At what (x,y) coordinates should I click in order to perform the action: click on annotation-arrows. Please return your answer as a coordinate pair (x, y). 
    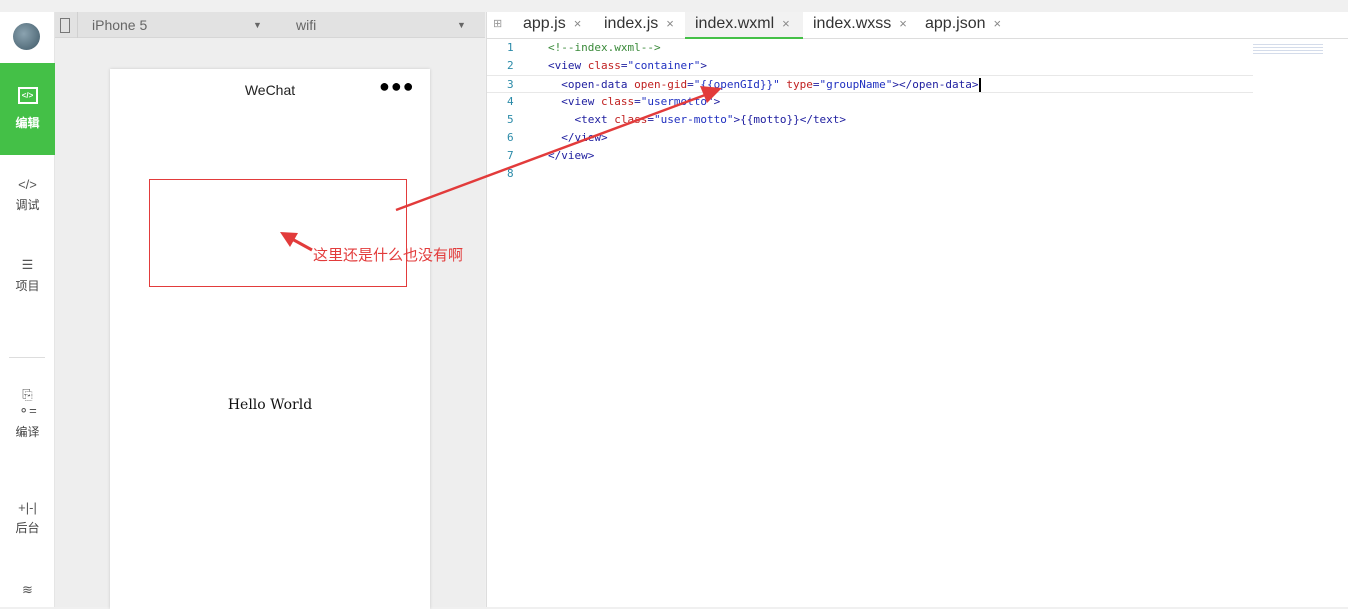
    Looking at the image, I should click on (501, 169).